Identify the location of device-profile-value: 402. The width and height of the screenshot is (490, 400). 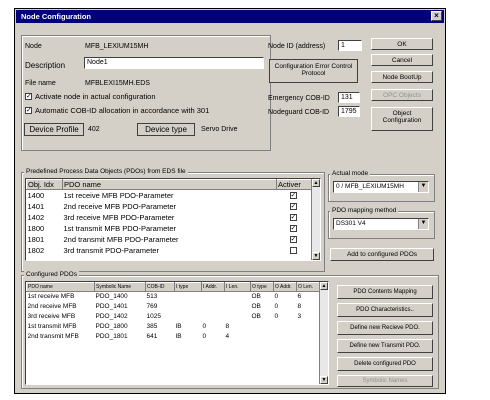
(94, 129).